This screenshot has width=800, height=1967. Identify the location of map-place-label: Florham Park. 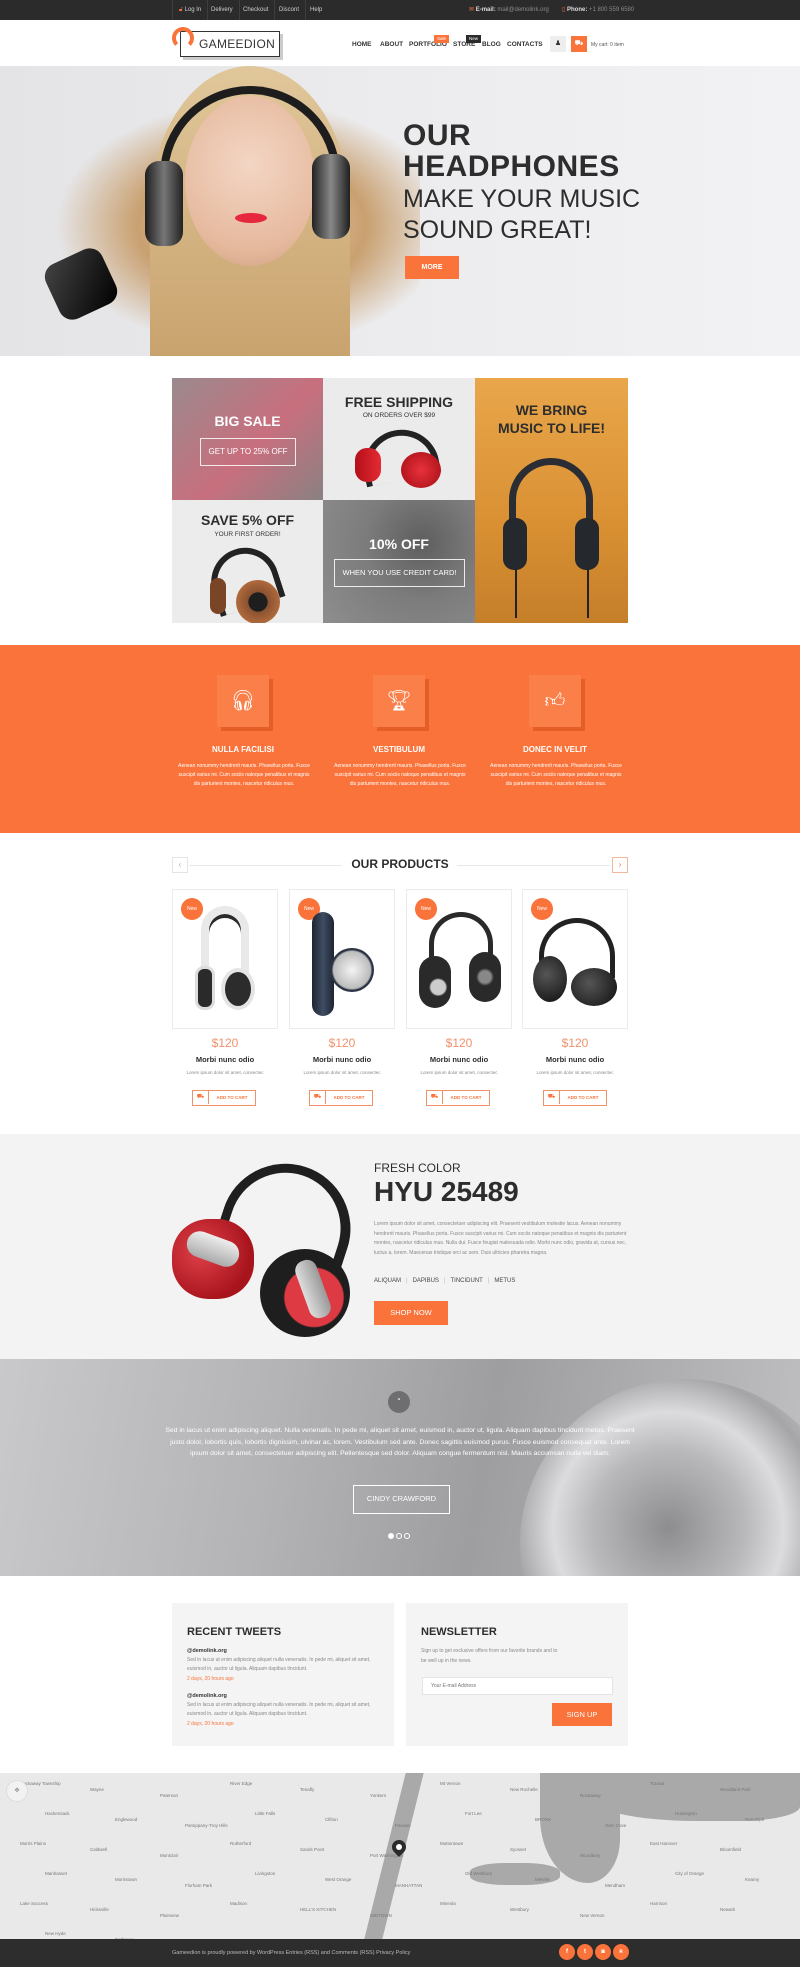
(199, 1885).